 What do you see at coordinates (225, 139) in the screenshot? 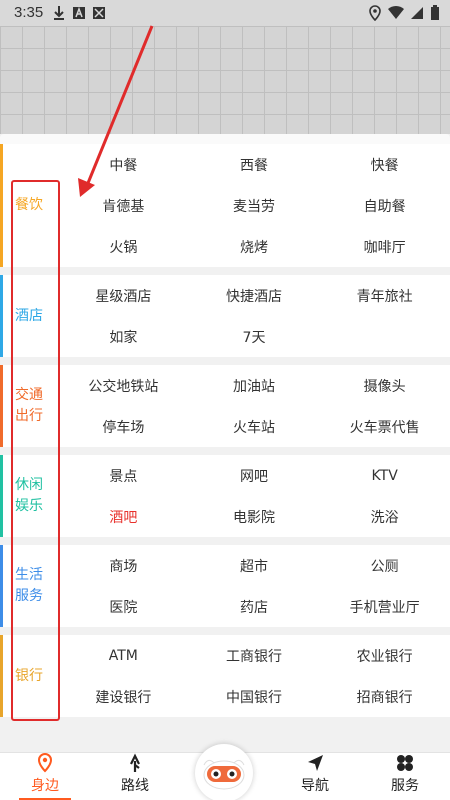
I see `sheet-top-edge` at bounding box center [225, 139].